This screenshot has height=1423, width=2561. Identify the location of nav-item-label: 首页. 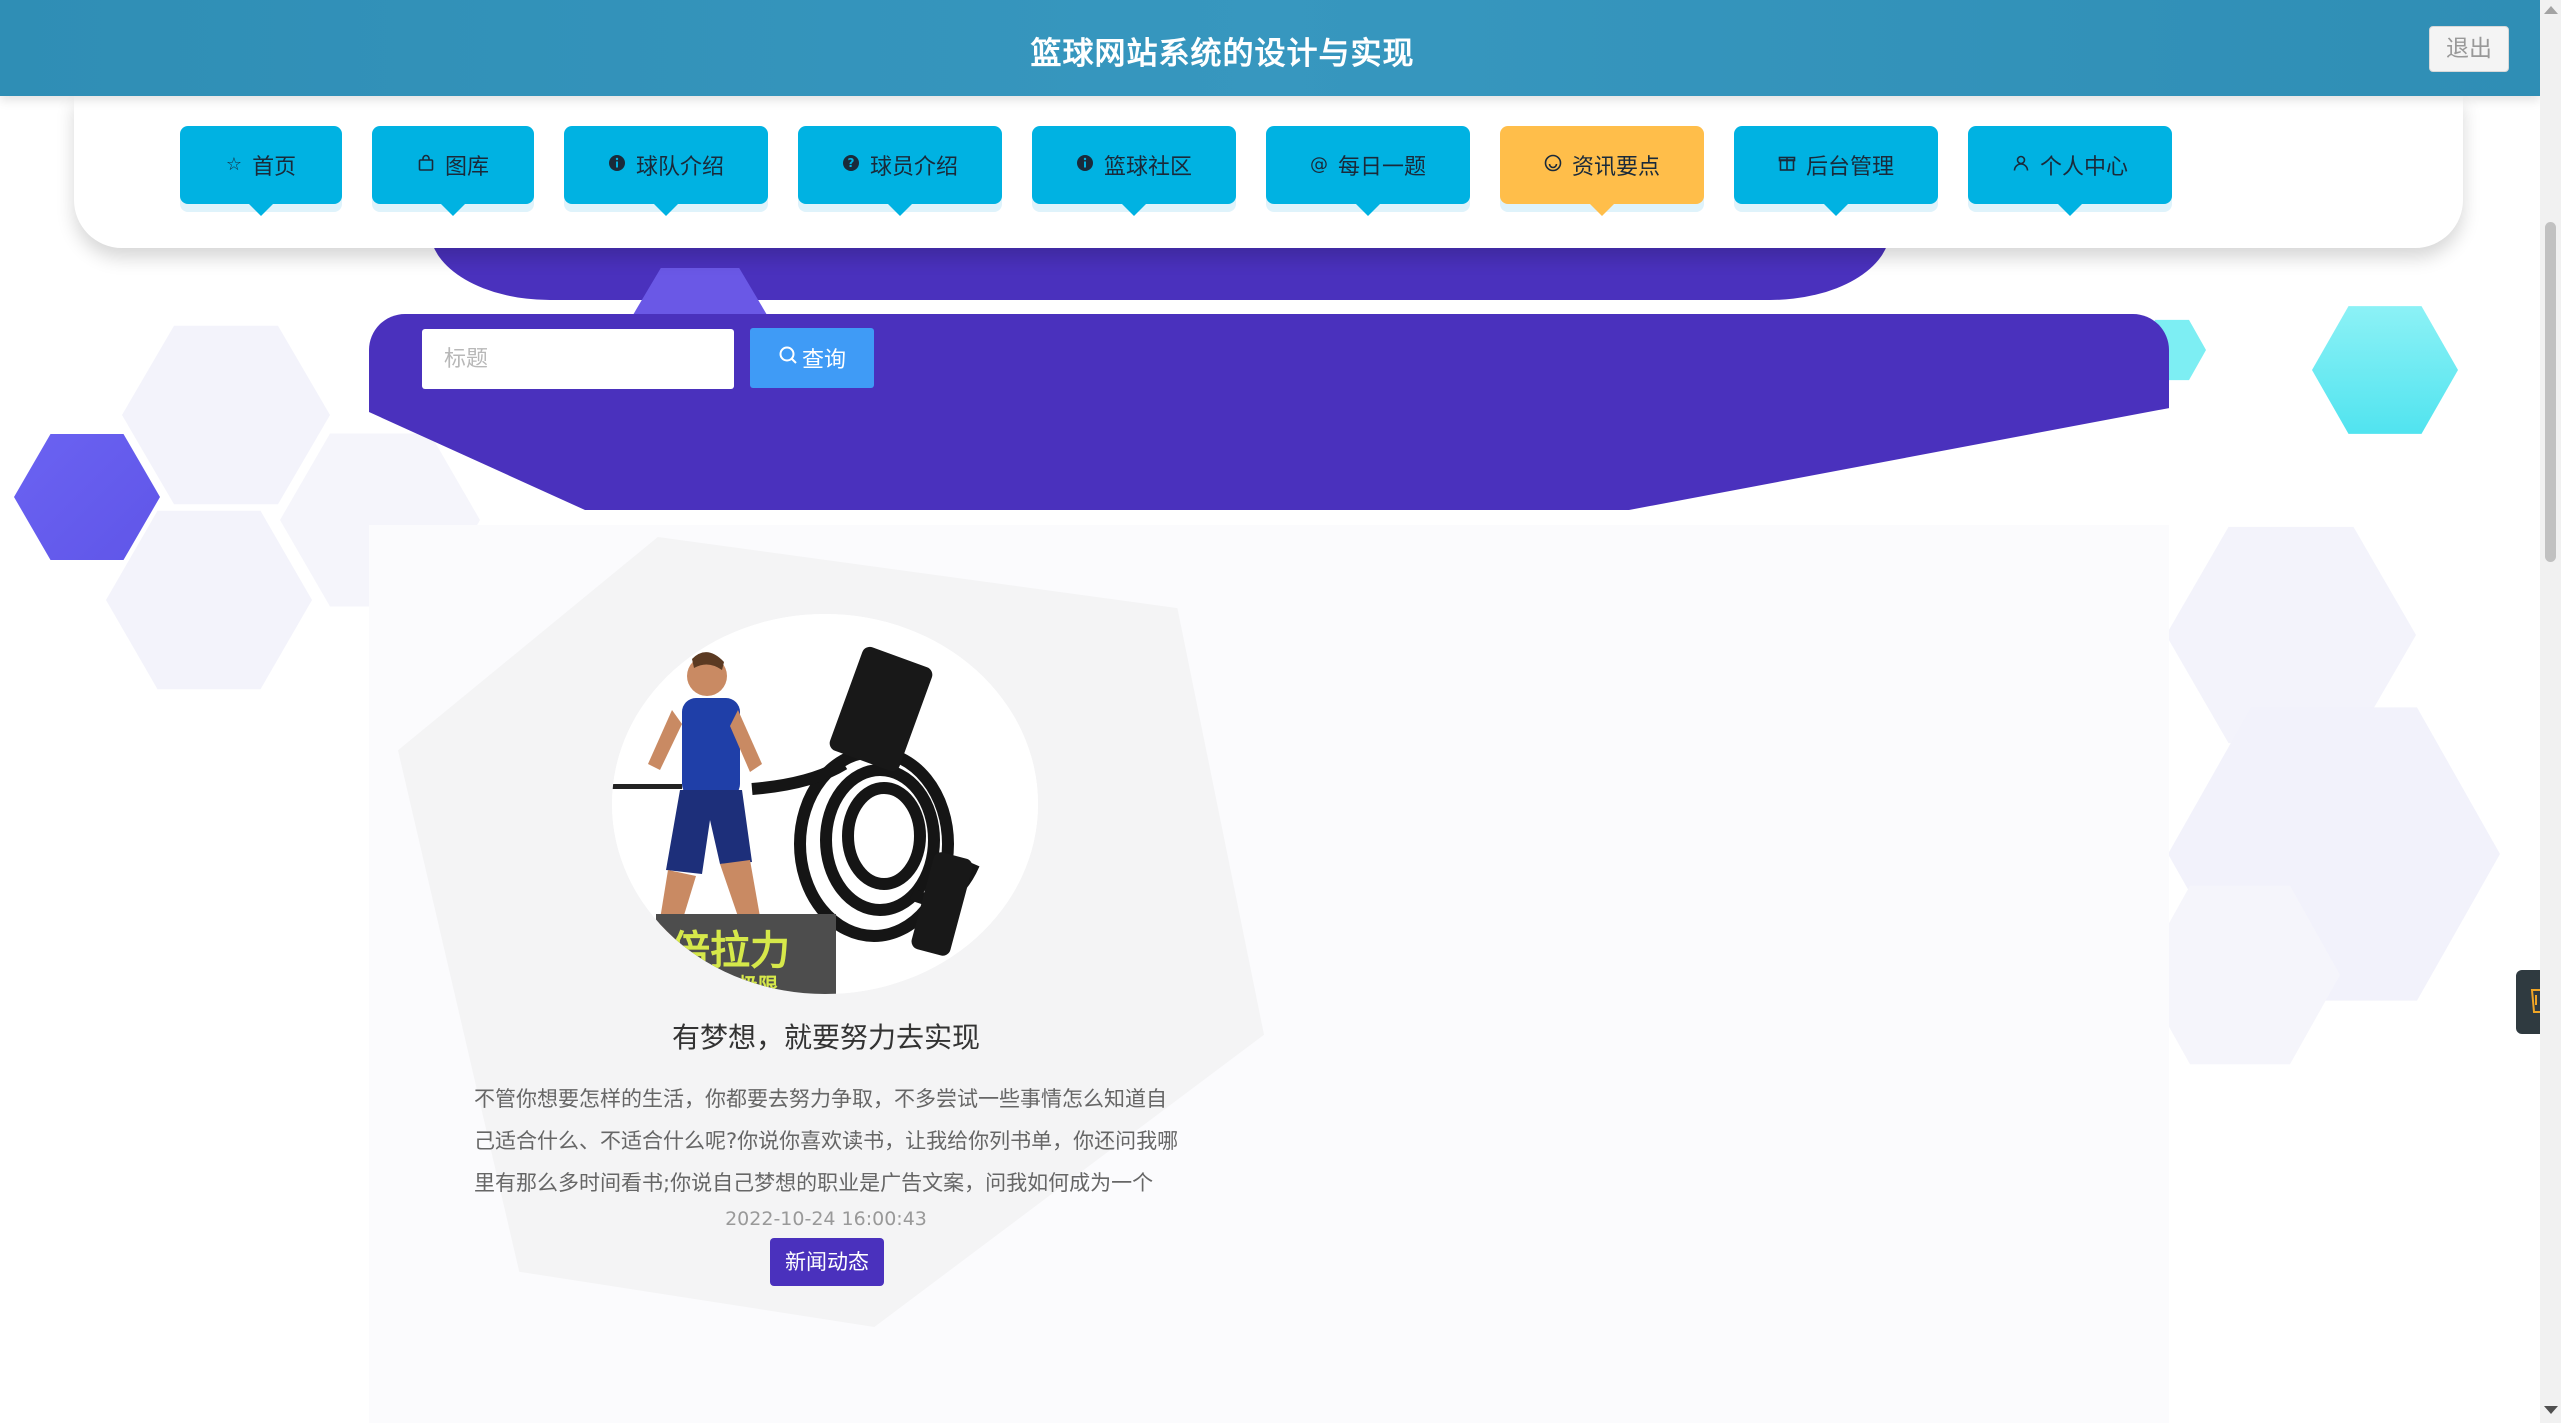
(274, 165).